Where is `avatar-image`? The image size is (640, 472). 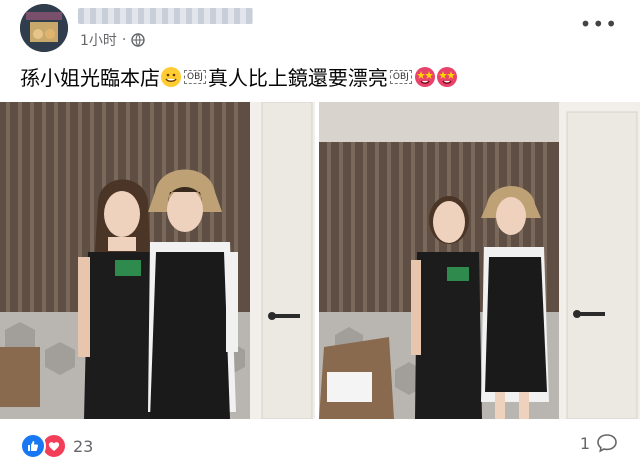
avatar-image is located at coordinates (44, 28).